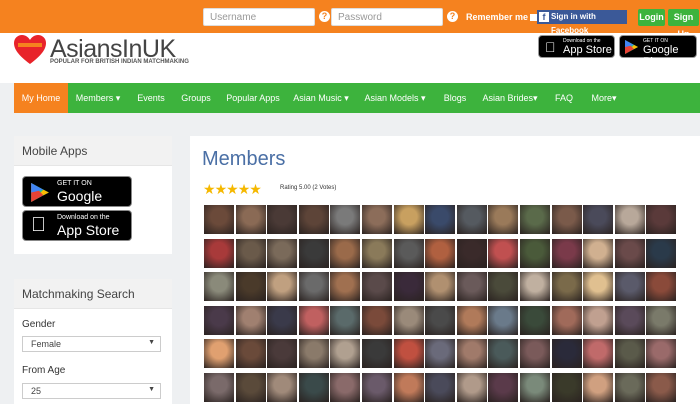  I want to click on signup-button: Sign Up, so click(683, 24).